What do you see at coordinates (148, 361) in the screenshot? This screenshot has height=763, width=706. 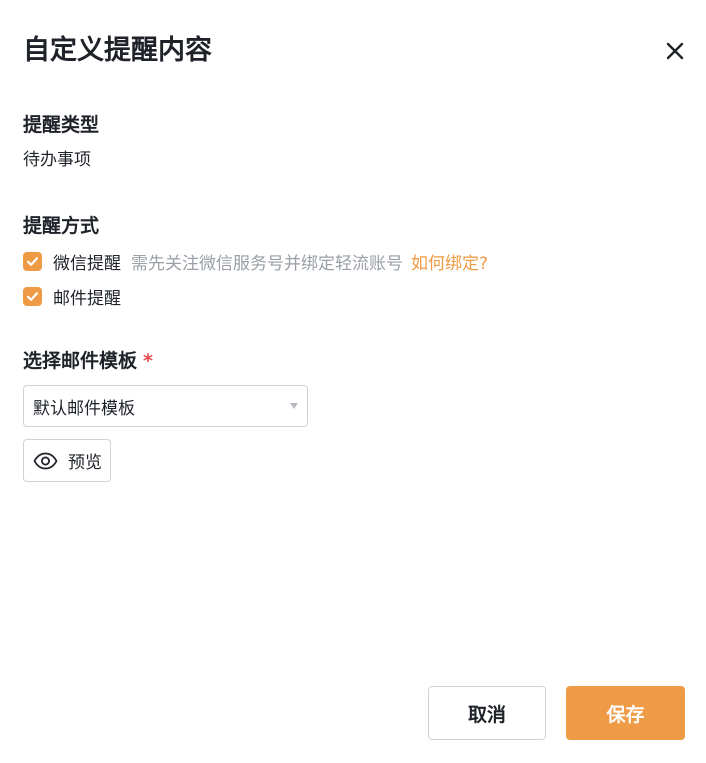 I see `required-mark: *` at bounding box center [148, 361].